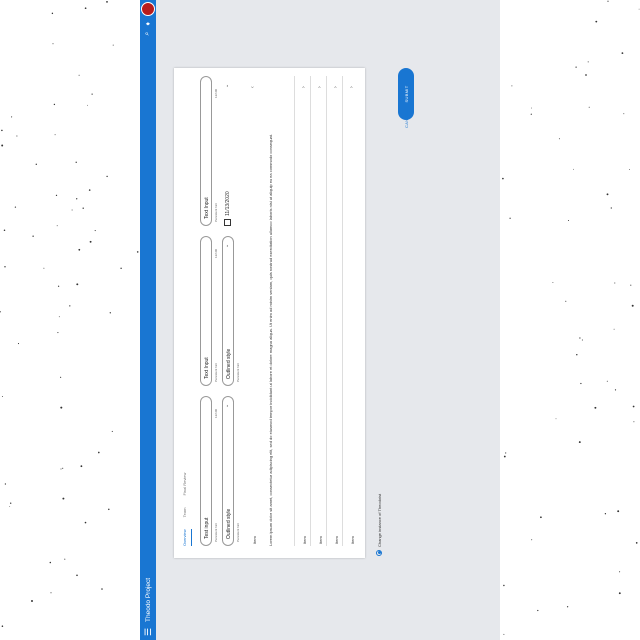 The image size is (640, 640). I want to click on radio-icon, so click(379, 553).